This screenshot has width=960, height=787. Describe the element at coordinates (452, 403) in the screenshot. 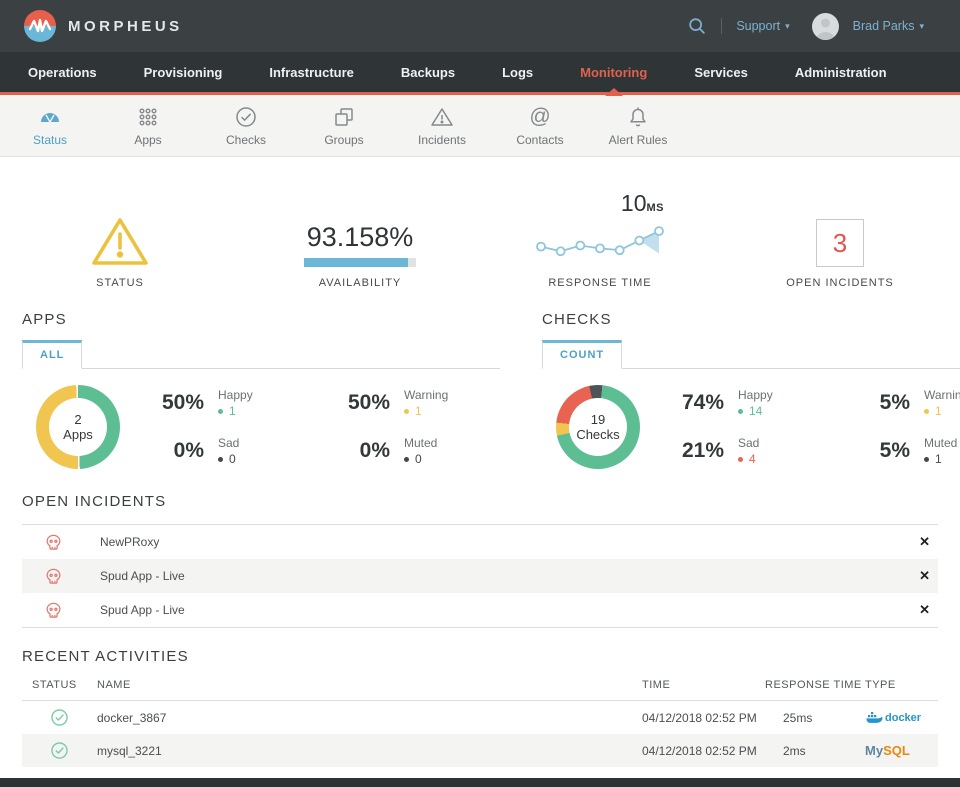

I see `stat-warning: Warning 1` at that location.